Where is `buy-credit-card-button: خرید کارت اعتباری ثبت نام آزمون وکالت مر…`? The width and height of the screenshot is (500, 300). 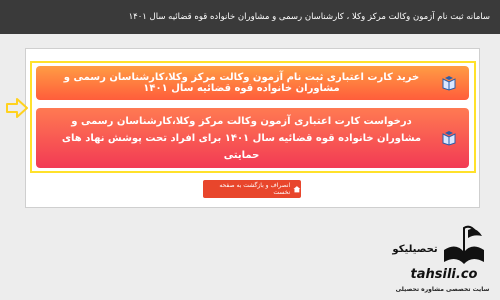 buy-credit-card-button: خرید کارت اعتباری ثبت نام آزمون وکالت مر… is located at coordinates (252, 83).